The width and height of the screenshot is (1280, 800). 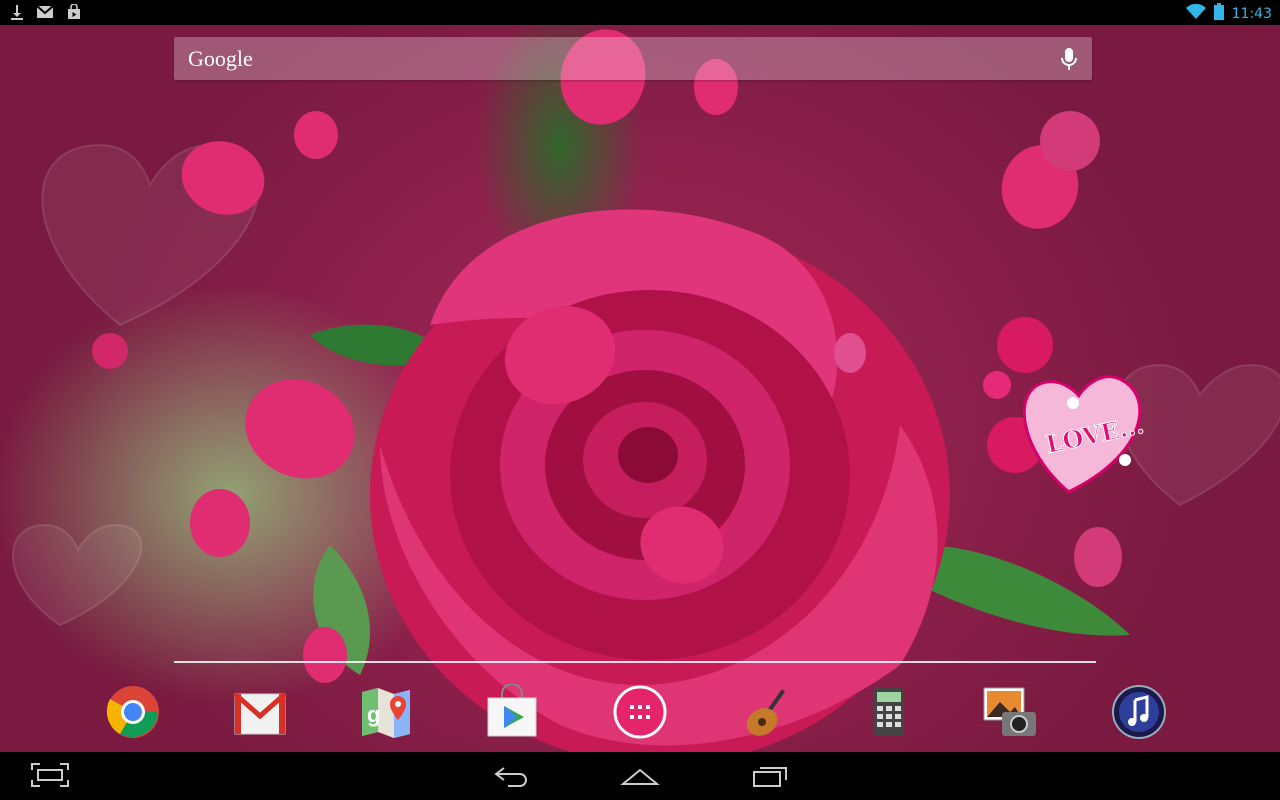 What do you see at coordinates (640, 12) in the screenshot?
I see `status-bar: 11:43` at bounding box center [640, 12].